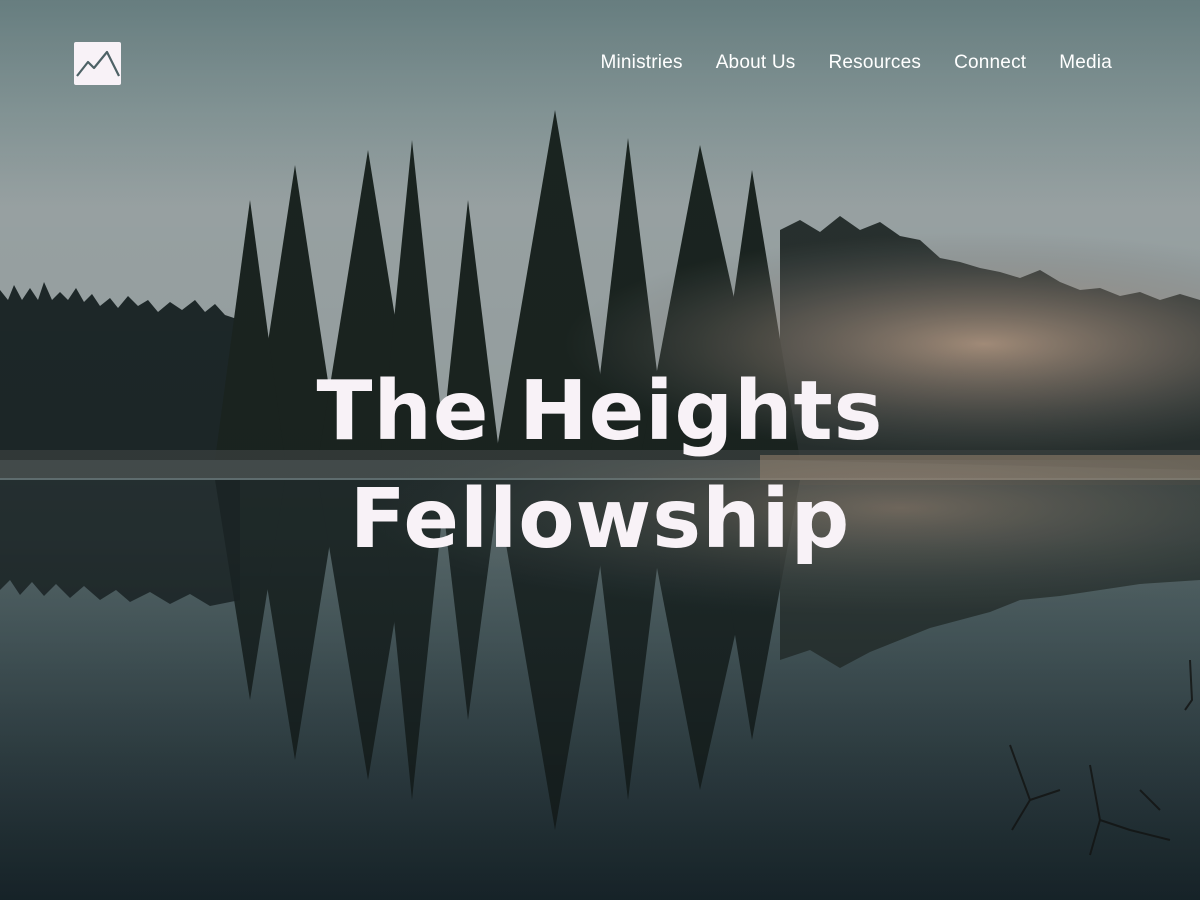 This screenshot has width=1200, height=900. I want to click on nav-item-ministries: Ministries, so click(641, 63).